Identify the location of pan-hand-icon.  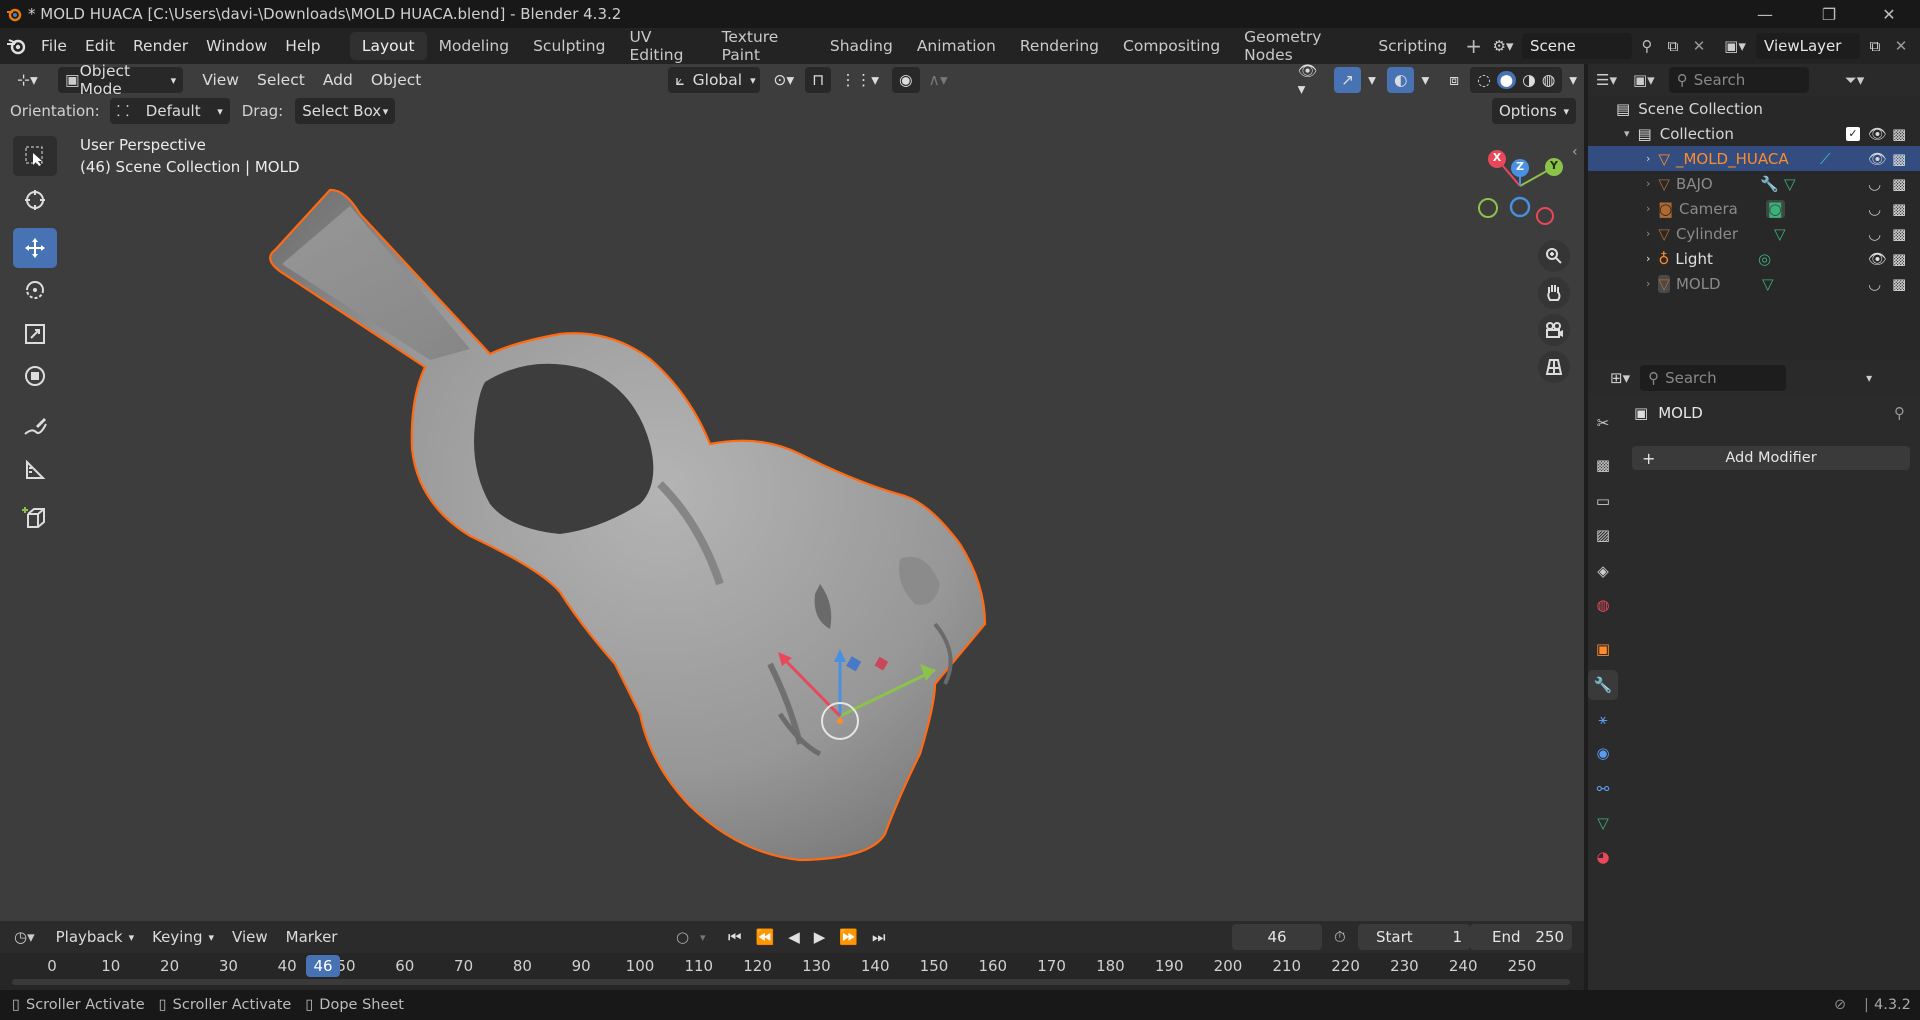
(1554, 293).